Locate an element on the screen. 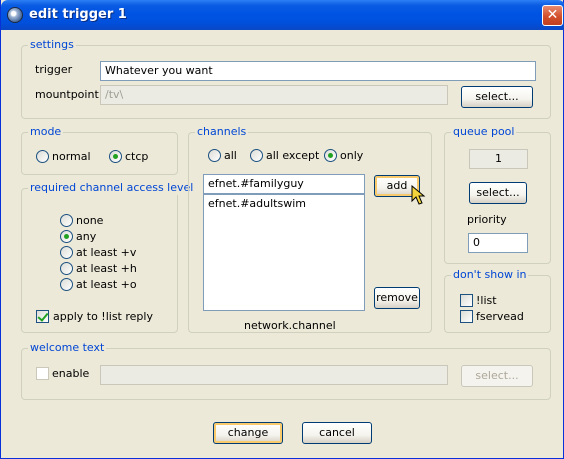 Image resolution: width=564 pixels, height=459 pixels. channels-only-label: only is located at coordinates (351, 156).